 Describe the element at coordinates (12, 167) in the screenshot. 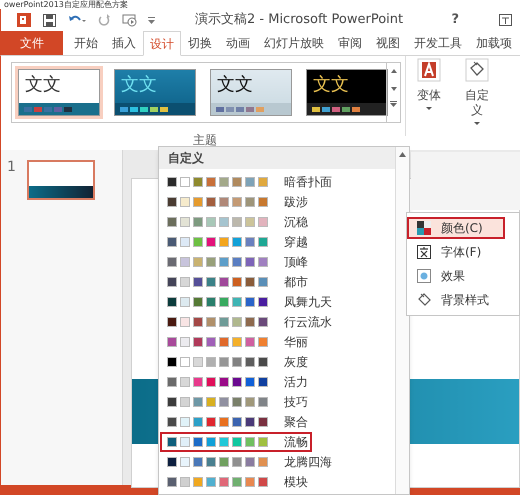

I see `slide-number: 1` at that location.